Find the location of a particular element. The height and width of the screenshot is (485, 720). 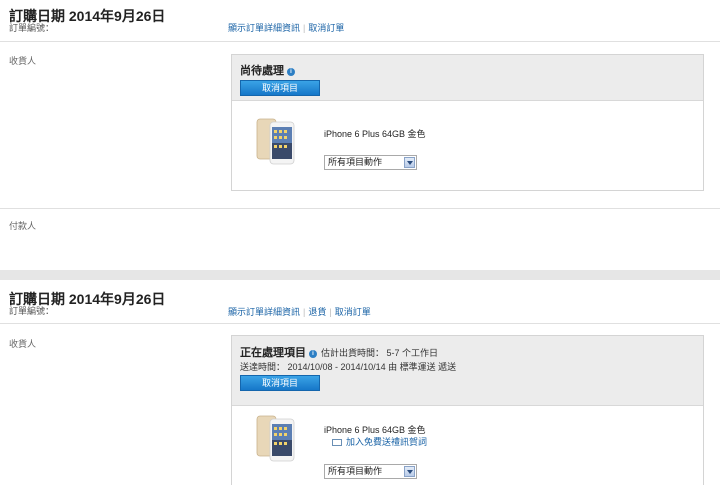

product-name: iPhone 6 Plus 64GB 金色 is located at coordinates (375, 134).